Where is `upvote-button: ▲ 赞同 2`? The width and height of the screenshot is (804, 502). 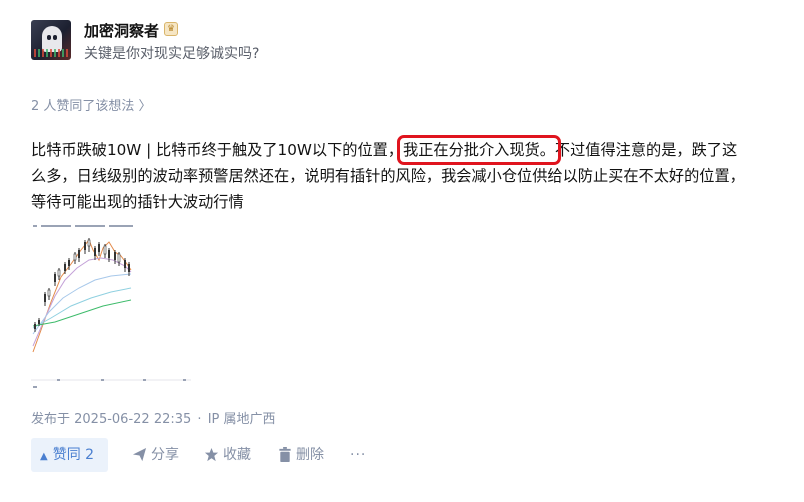
upvote-button: ▲ 赞同 2 is located at coordinates (69, 455).